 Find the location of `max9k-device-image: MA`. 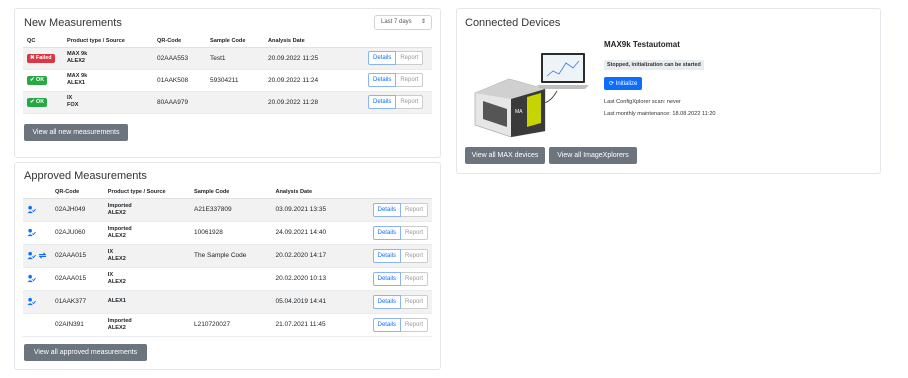

max9k-device-image: MA is located at coordinates (531, 95).